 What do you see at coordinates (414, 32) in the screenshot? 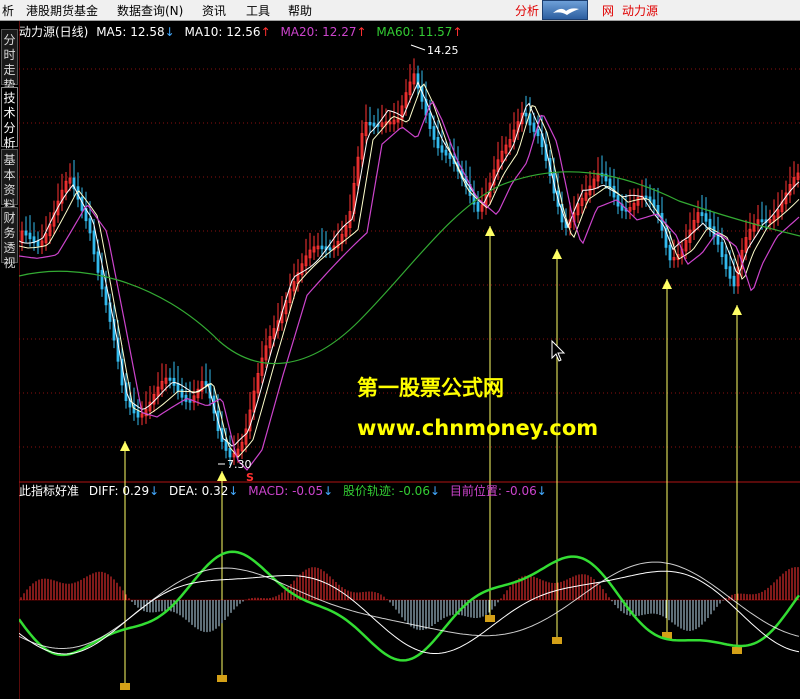
I see `ma60-label: MA60: 11.57` at bounding box center [414, 32].